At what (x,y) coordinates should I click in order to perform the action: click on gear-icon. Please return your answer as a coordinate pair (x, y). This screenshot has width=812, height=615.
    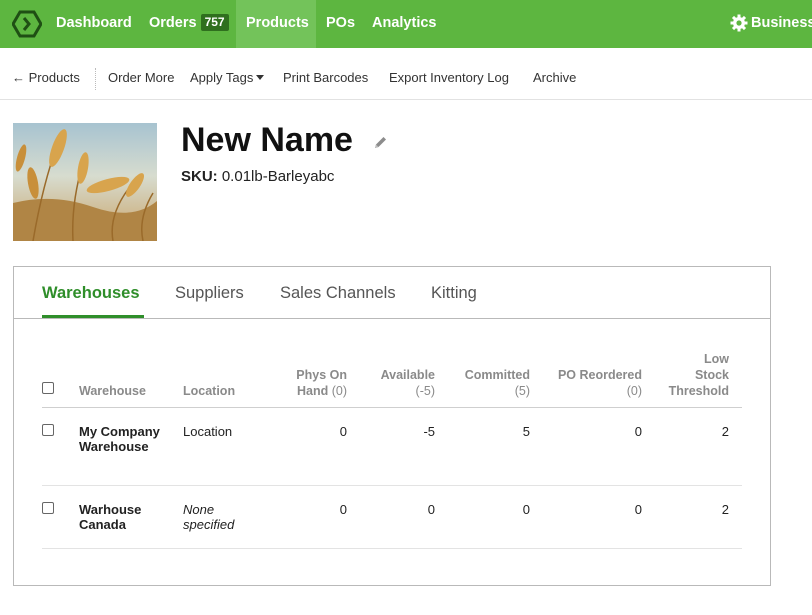
    Looking at the image, I should click on (739, 23).